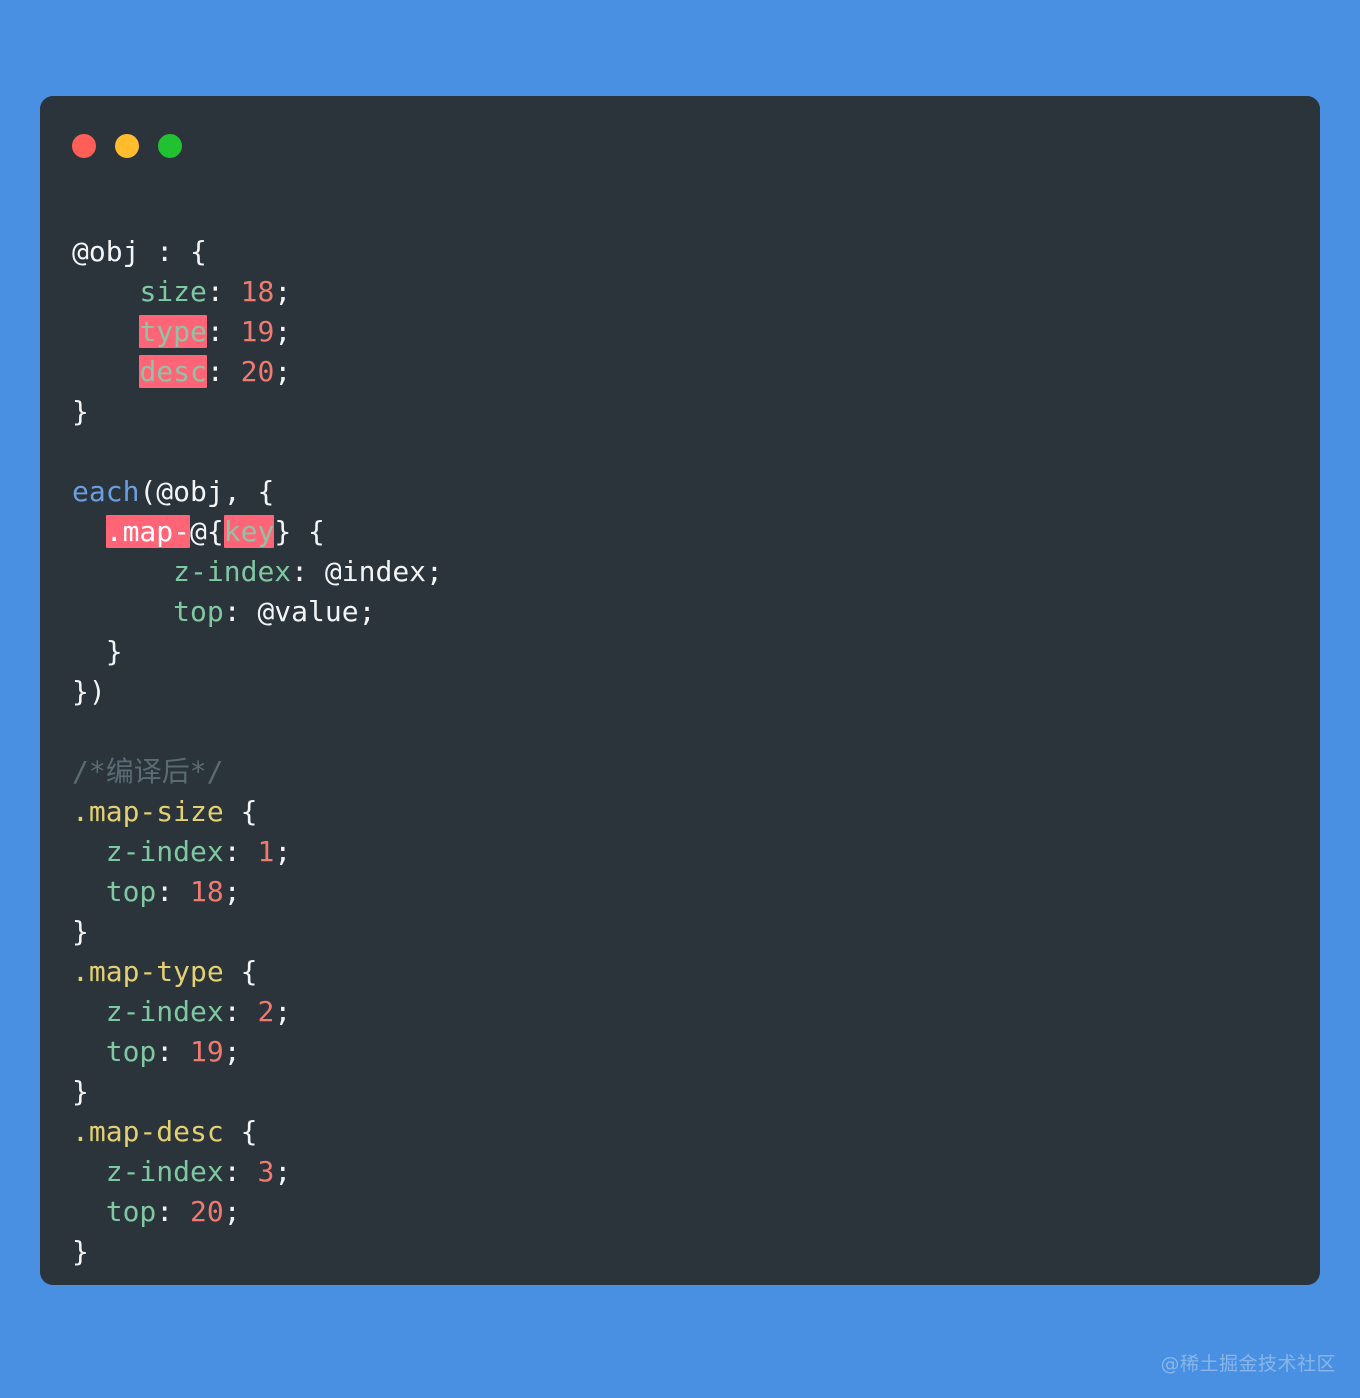 This screenshot has width=1360, height=1398. Describe the element at coordinates (684, 1052) in the screenshot. I see `code-line: top: 19;` at that location.